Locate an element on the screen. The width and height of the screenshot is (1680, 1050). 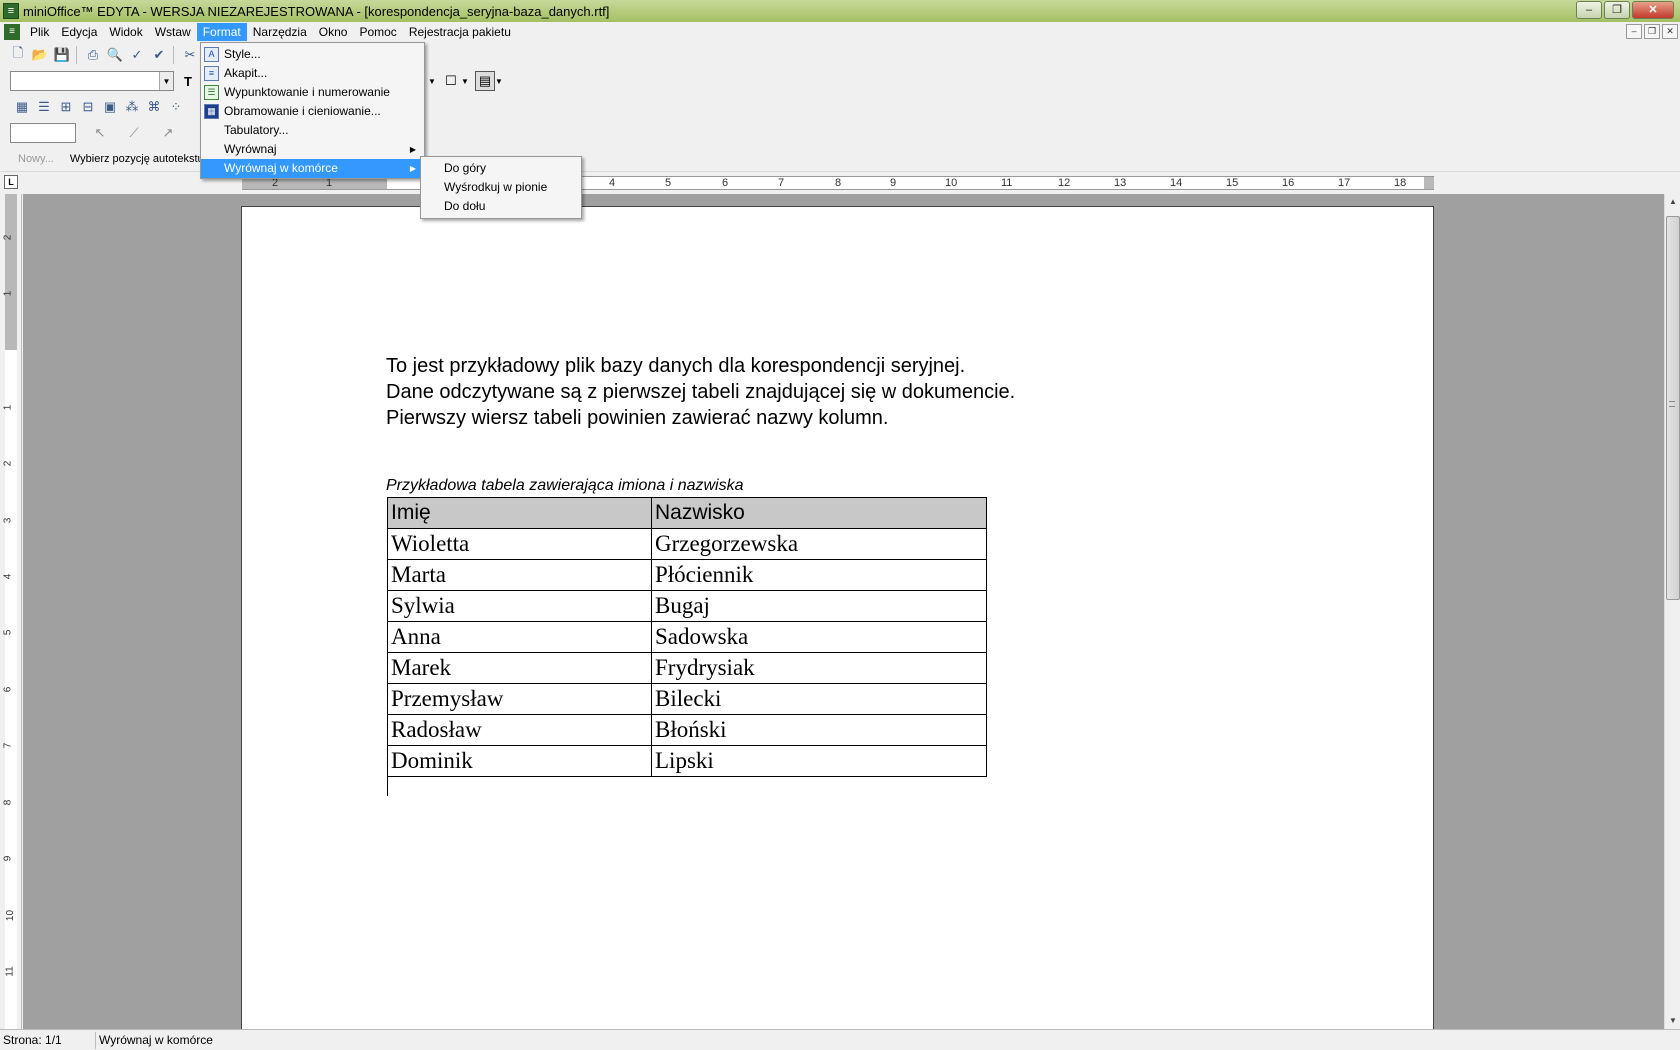
arrow-left-icon: ↖ is located at coordinates (100, 133).